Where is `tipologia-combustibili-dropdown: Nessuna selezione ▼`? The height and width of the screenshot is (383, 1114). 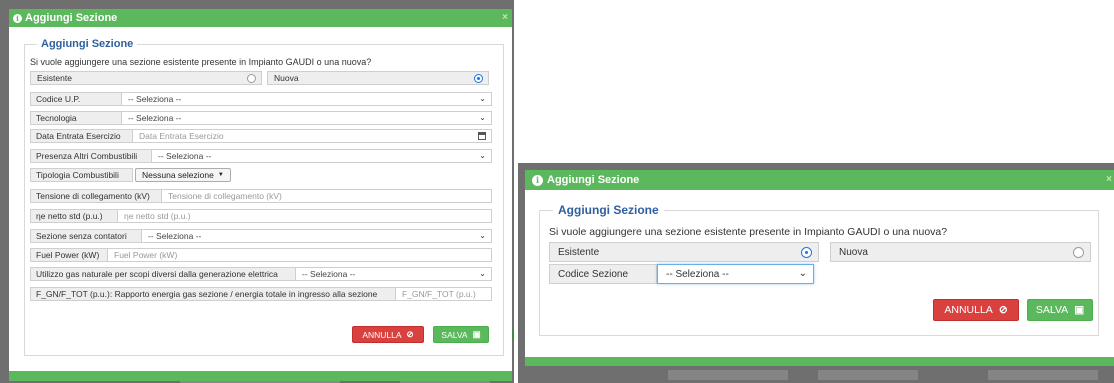 tipologia-combustibili-dropdown: Nessuna selezione ▼ is located at coordinates (183, 175).